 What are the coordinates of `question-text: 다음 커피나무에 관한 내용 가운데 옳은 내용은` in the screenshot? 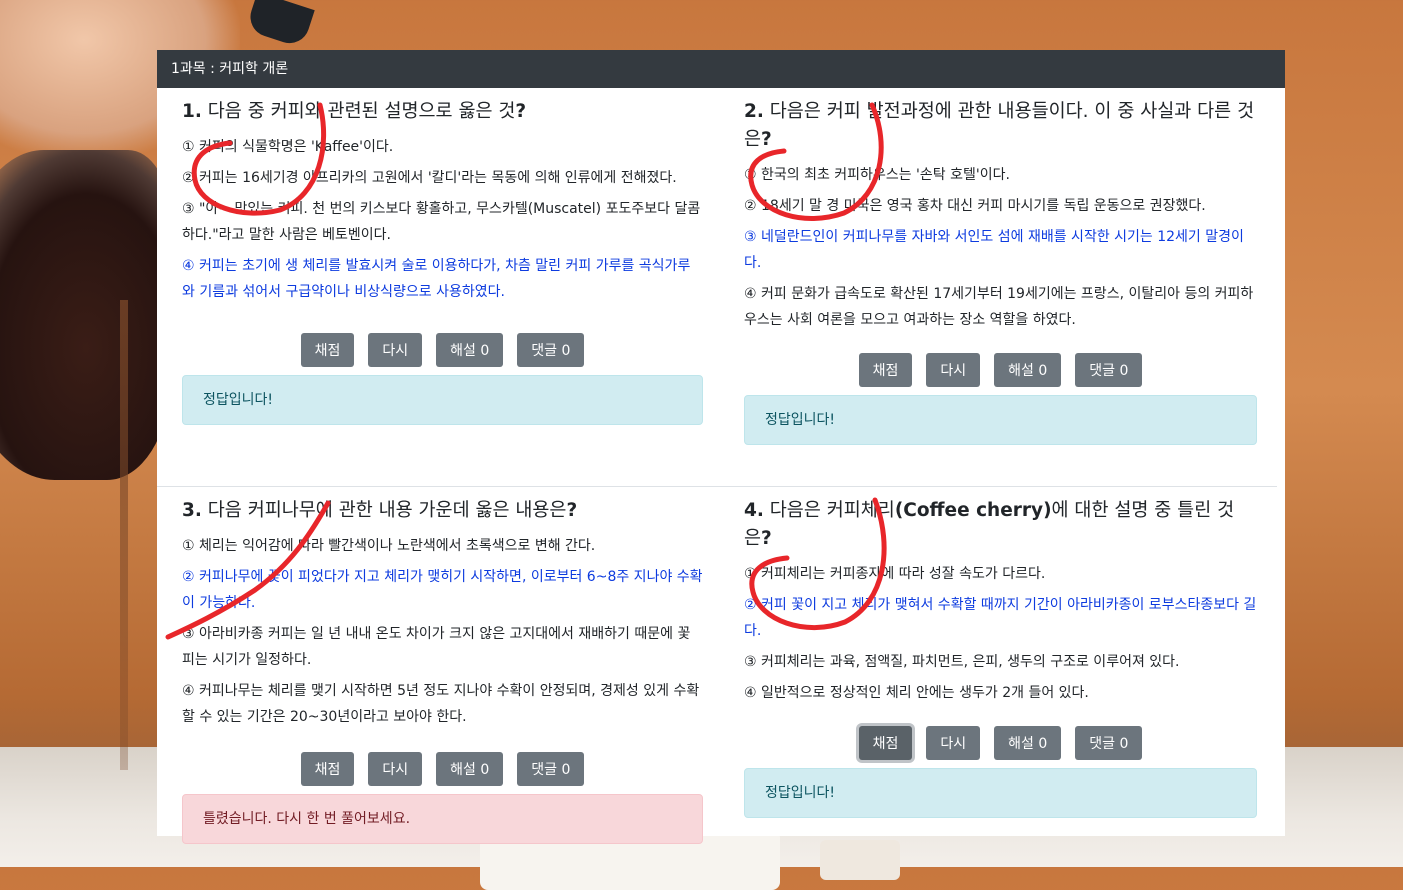 It's located at (384, 510).